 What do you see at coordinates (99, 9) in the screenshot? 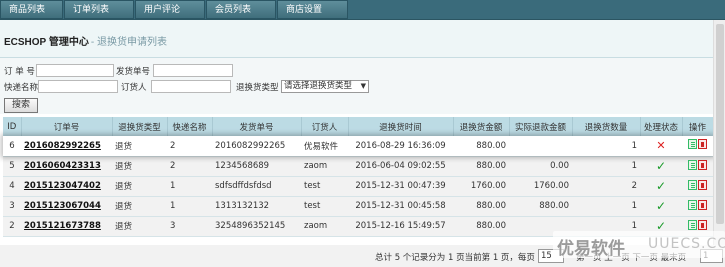
I see `tab-order-list: 订单列表` at bounding box center [99, 9].